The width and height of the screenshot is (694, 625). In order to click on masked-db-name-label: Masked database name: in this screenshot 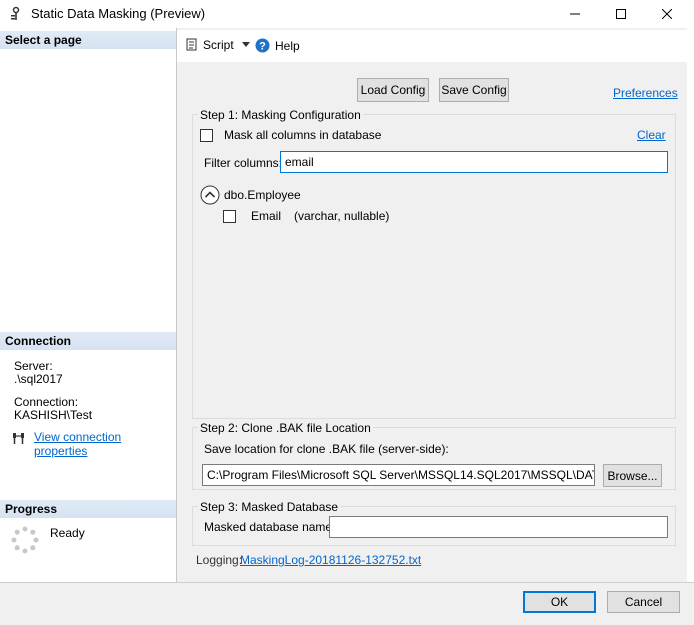, I will do `click(270, 527)`.